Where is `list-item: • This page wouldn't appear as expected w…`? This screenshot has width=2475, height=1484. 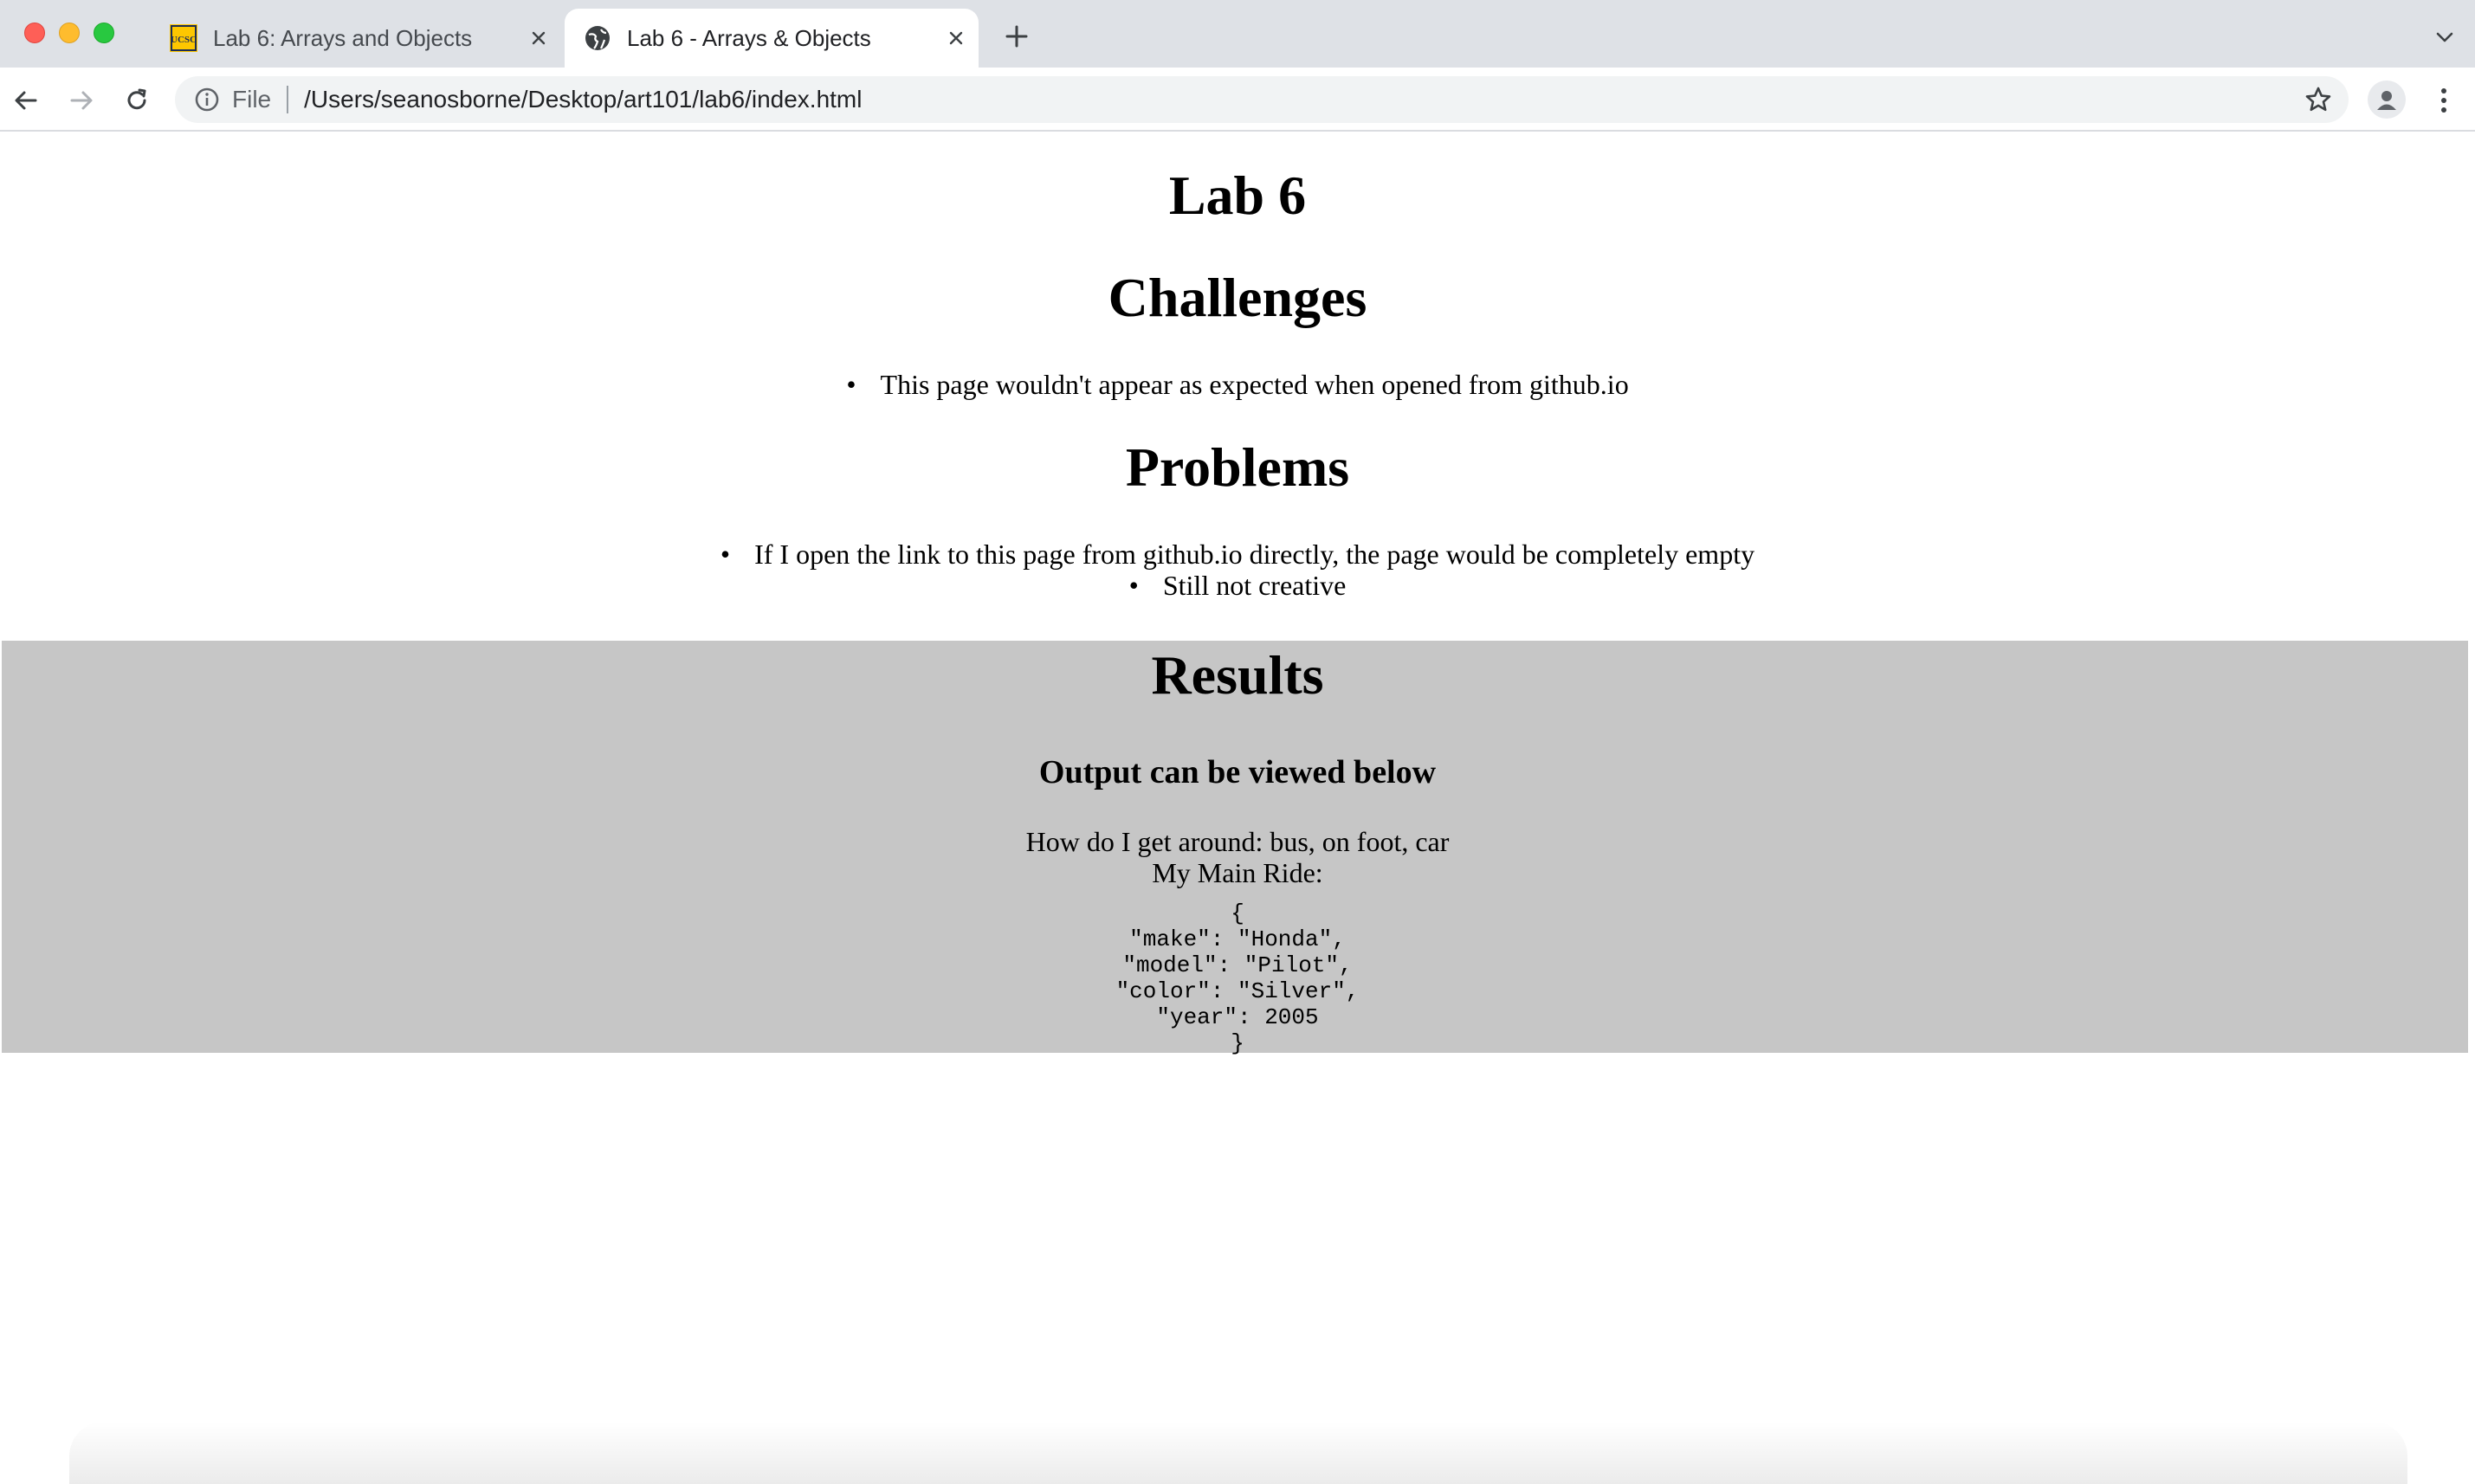 list-item: • This page wouldn't appear as expected w… is located at coordinates (1238, 384).